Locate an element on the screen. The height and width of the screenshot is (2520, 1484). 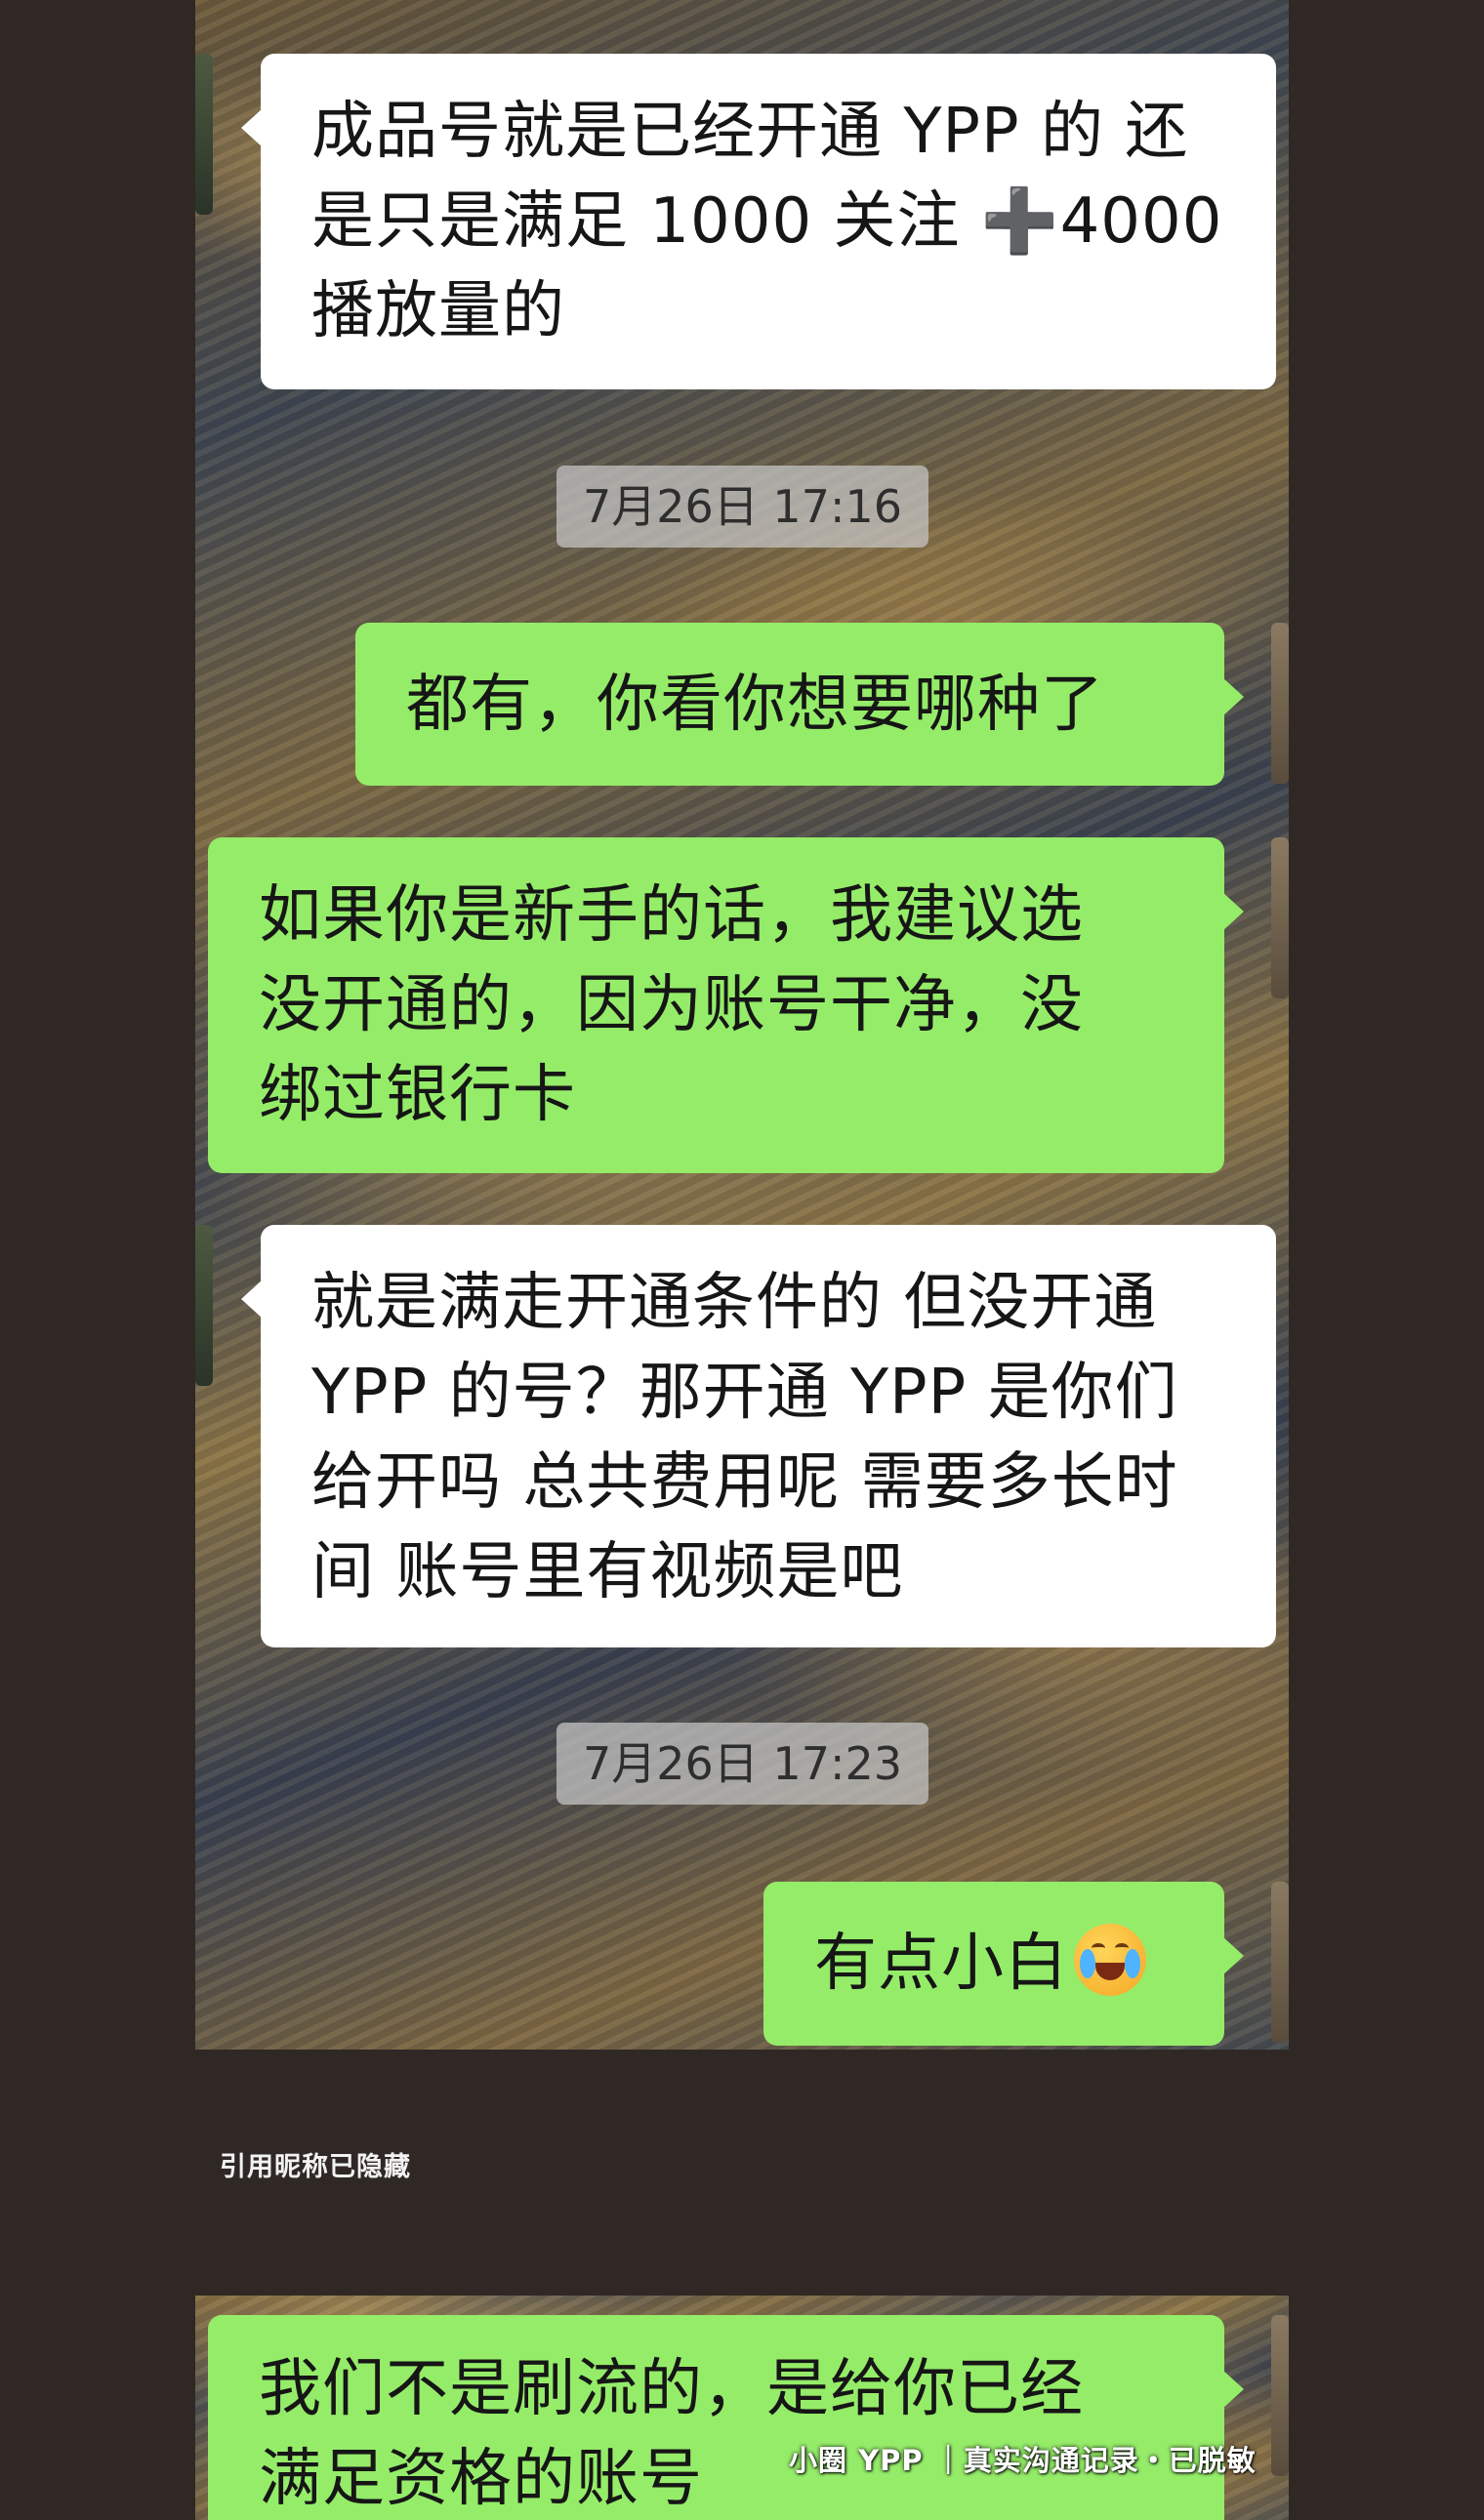
watermark-label: 小圈 YPP ｜真实沟通记录・已脱敏 is located at coordinates (1023, 2460).